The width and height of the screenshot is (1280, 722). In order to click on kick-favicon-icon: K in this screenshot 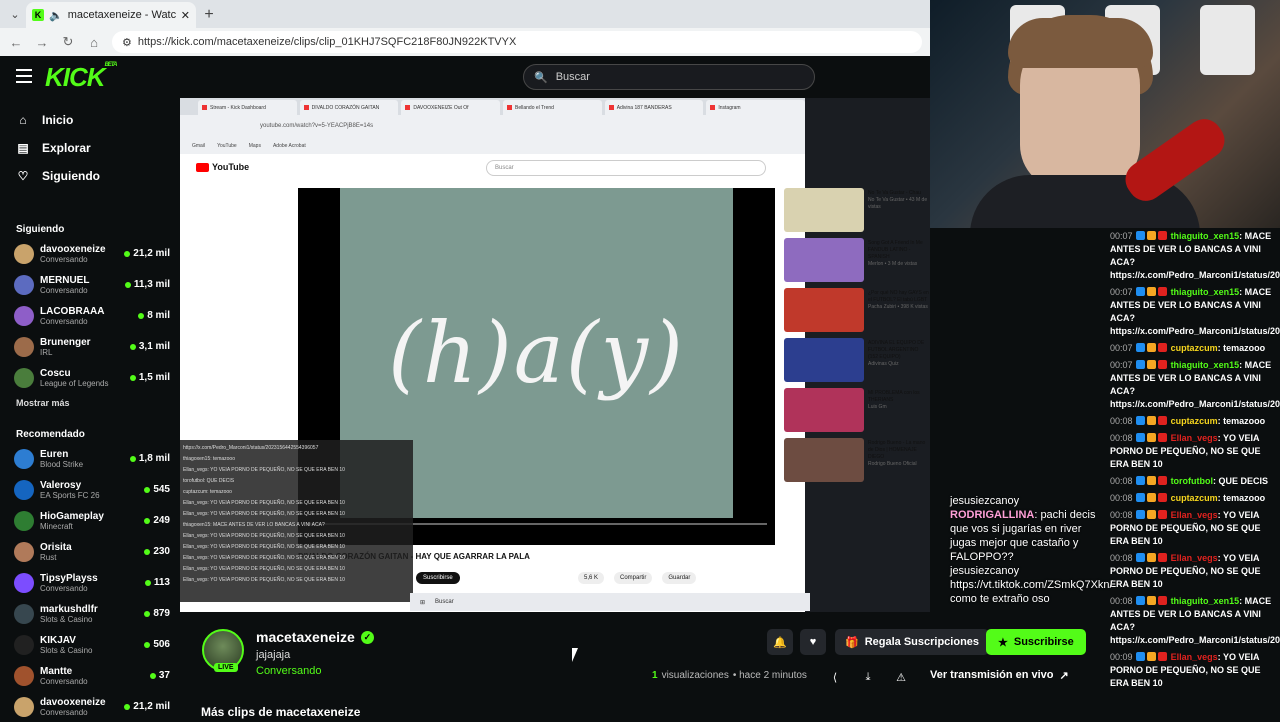, I will do `click(38, 15)`.